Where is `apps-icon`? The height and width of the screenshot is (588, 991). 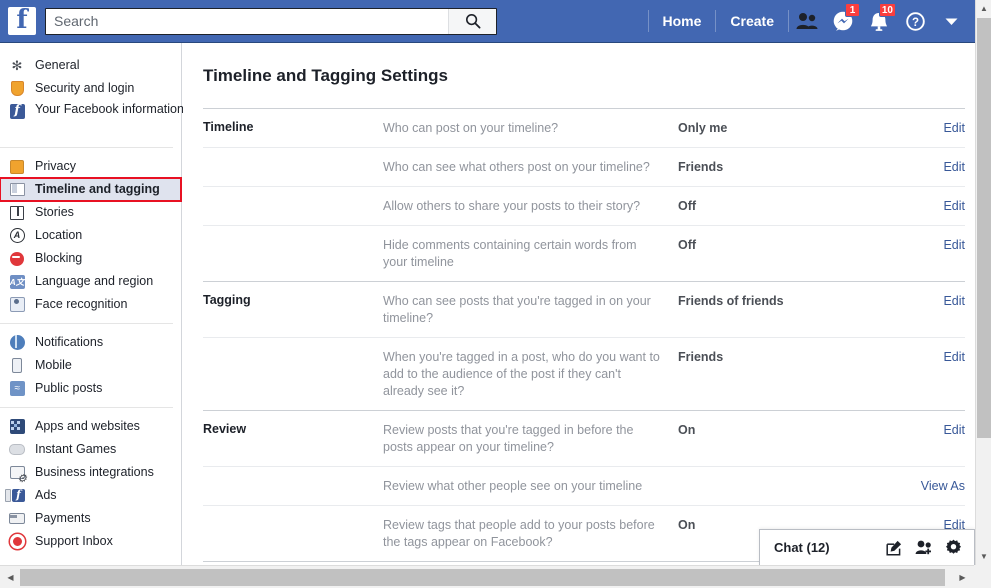 apps-icon is located at coordinates (17, 427).